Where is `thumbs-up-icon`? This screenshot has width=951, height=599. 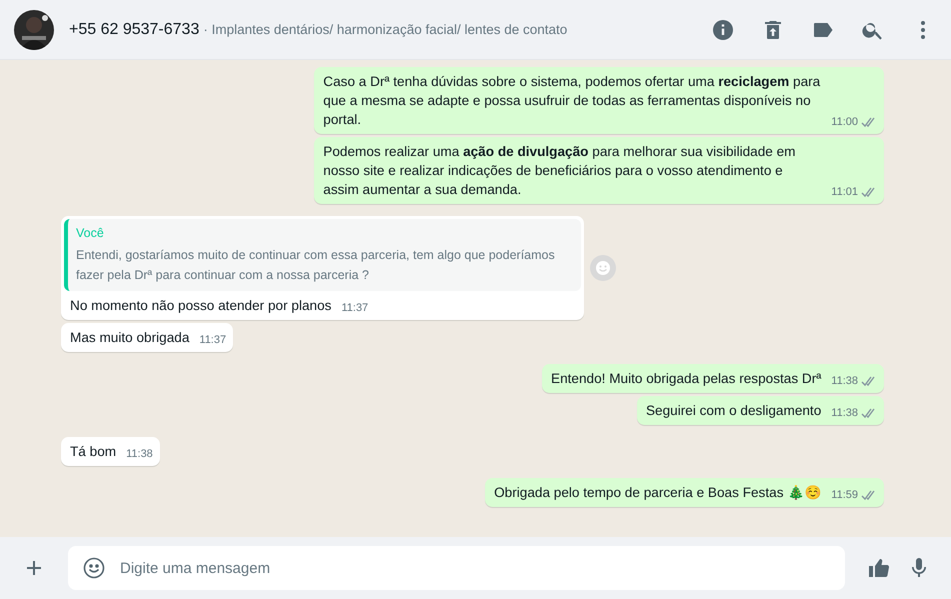
thumbs-up-icon is located at coordinates (879, 568).